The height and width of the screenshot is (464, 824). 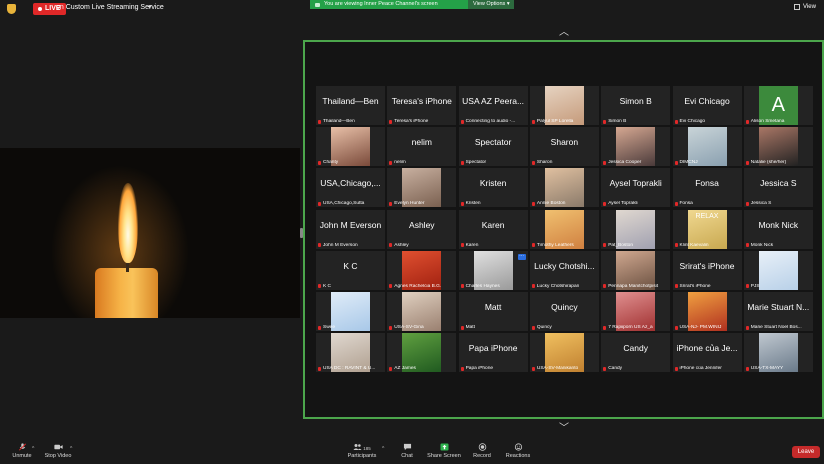 What do you see at coordinates (493, 147) in the screenshot?
I see `participant-tile: Spectator Spectator` at bounding box center [493, 147].